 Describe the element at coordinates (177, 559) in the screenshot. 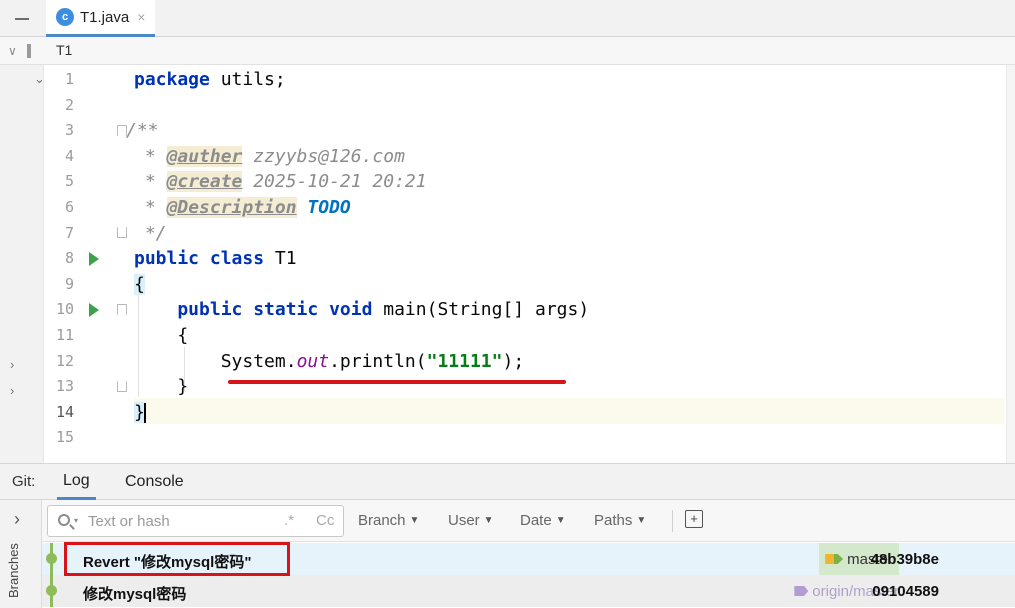

I see `annotation-box` at that location.